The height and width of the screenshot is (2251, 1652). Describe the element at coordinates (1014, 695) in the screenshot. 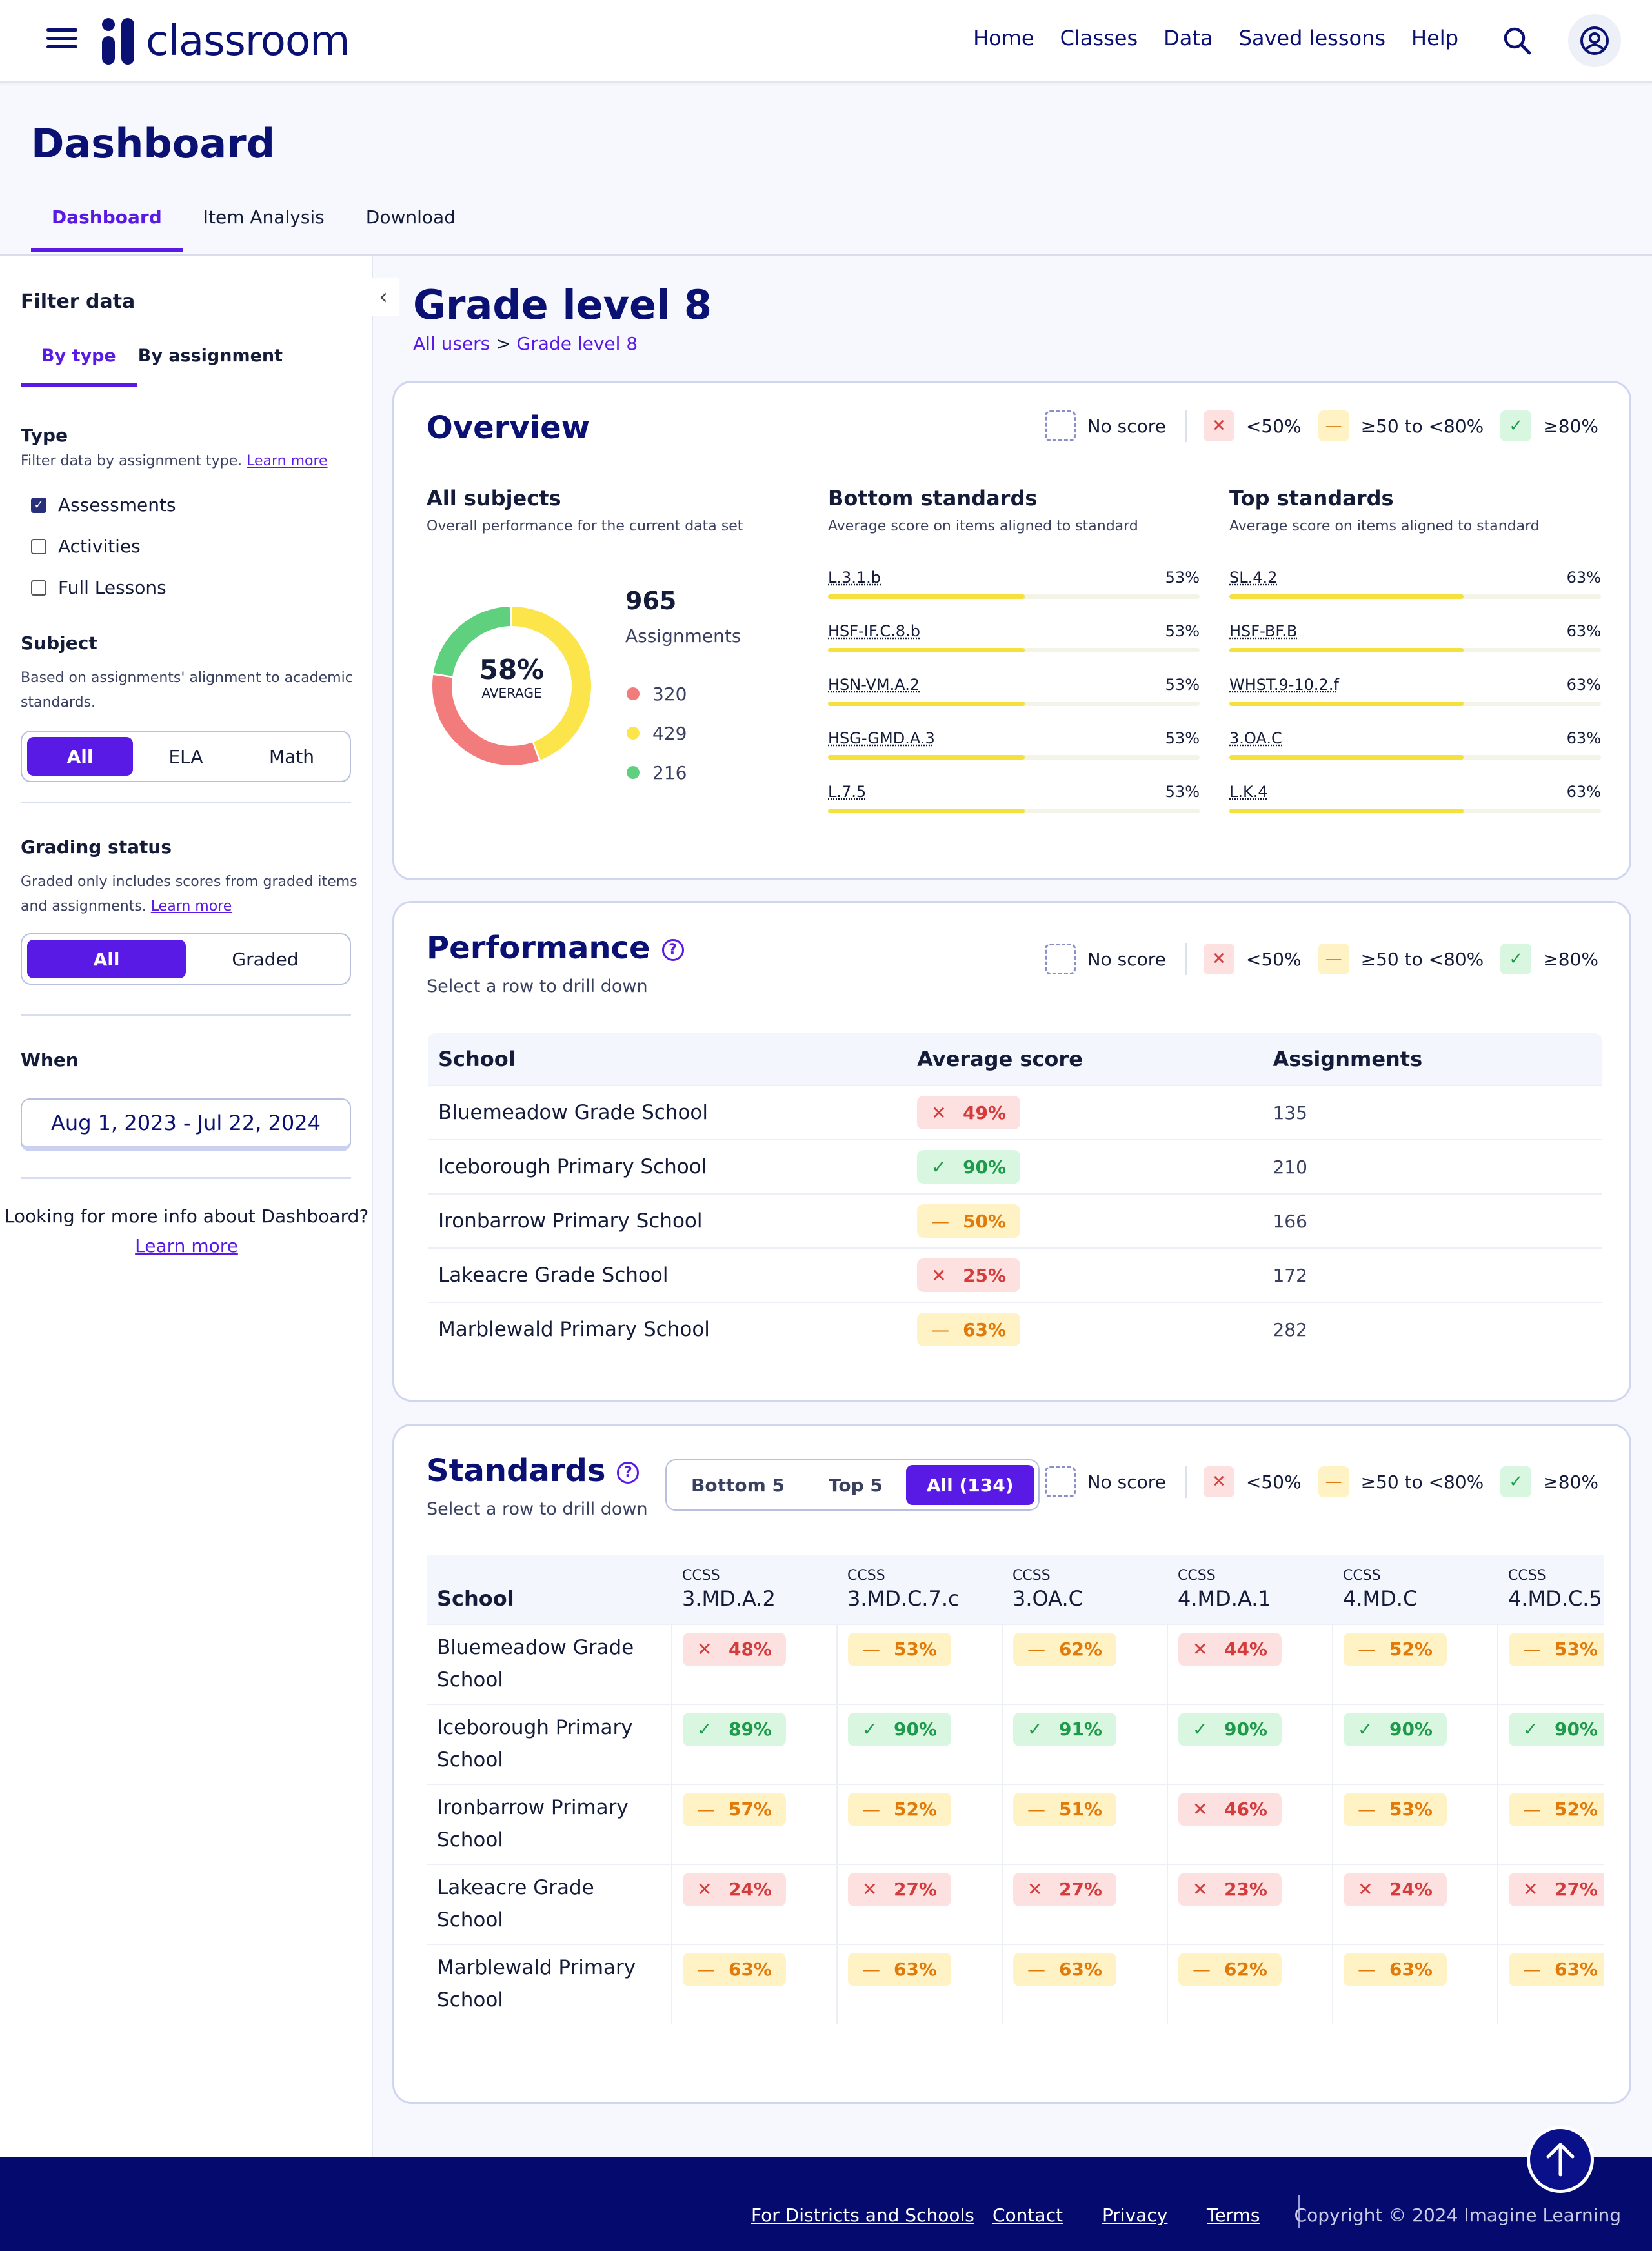

I see `standard-row: HSN-VM.A.2 53%` at that location.